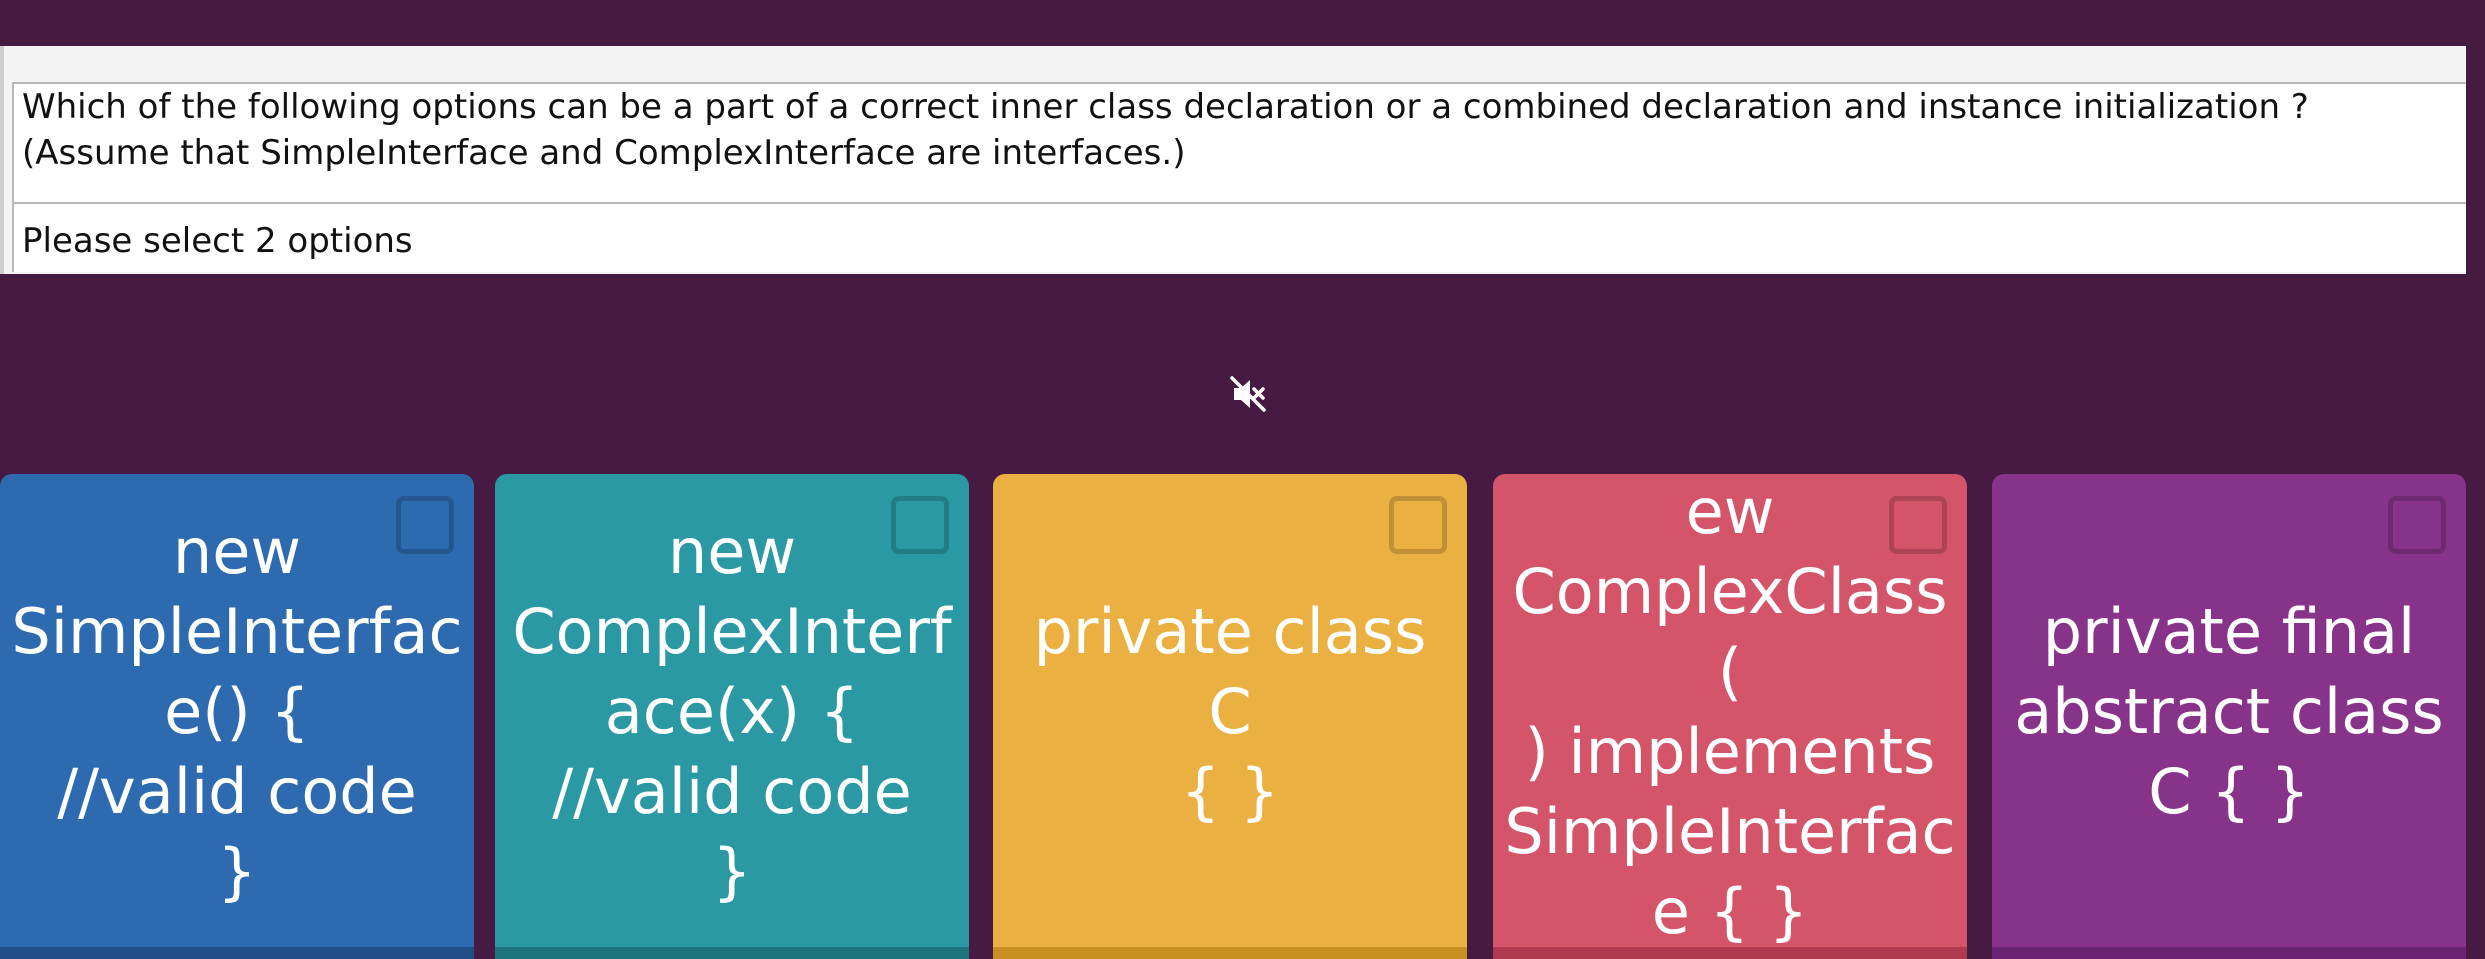 This screenshot has height=959, width=2485. I want to click on answer-1-line-4: //valid code, so click(237, 791).